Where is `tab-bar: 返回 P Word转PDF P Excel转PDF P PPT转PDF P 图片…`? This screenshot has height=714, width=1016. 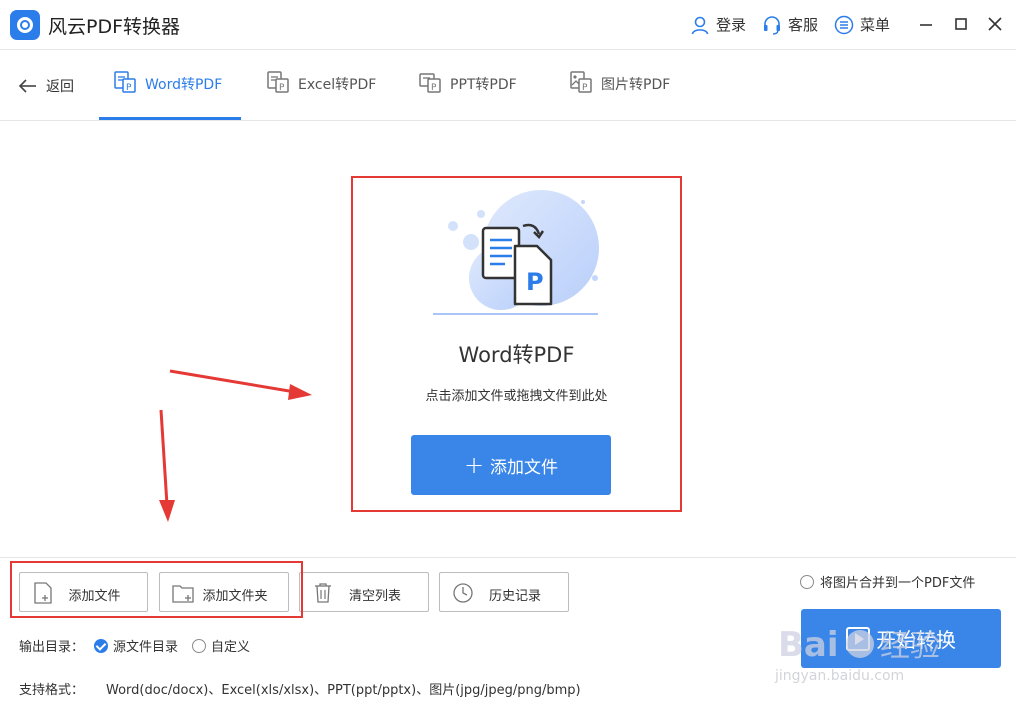
tab-bar: 返回 P Word转PDF P Excel转PDF P PPT转PDF P 图片… is located at coordinates (508, 85).